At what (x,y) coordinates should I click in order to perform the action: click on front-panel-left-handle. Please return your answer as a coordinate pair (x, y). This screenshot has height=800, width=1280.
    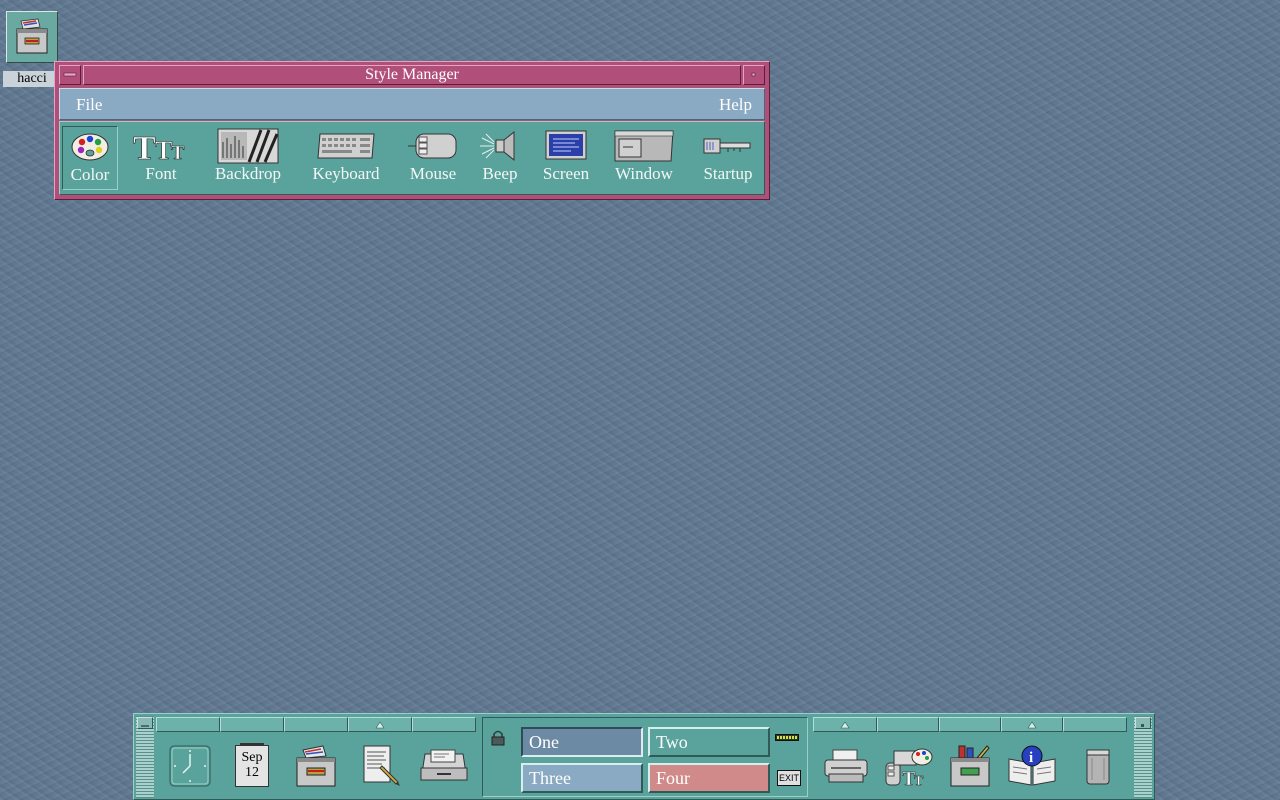
    Looking at the image, I should click on (145, 757).